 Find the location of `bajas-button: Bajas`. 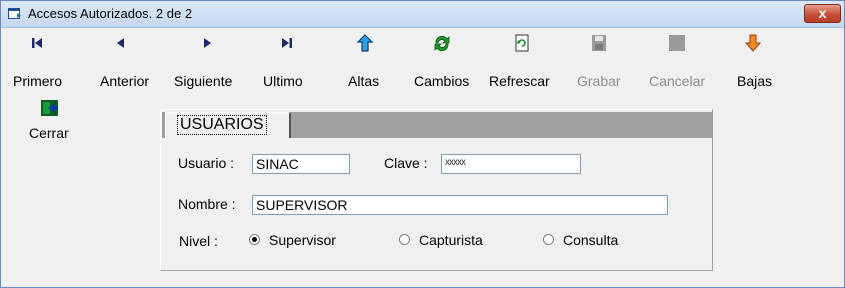

bajas-button: Bajas is located at coordinates (756, 63).